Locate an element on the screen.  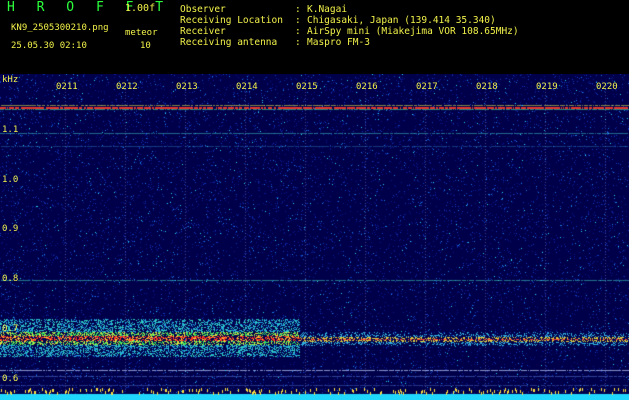
x-tick-label: 0213 is located at coordinates (187, 87).